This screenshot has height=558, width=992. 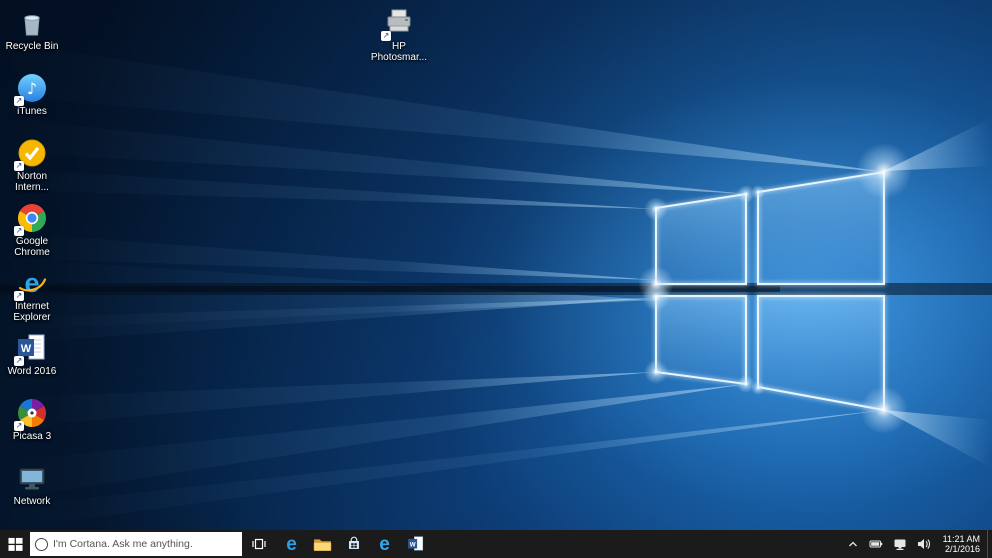 I want to click on desktop-icon-internet-explorer: e ↗ Internet Explorer, so click(x=32, y=297).